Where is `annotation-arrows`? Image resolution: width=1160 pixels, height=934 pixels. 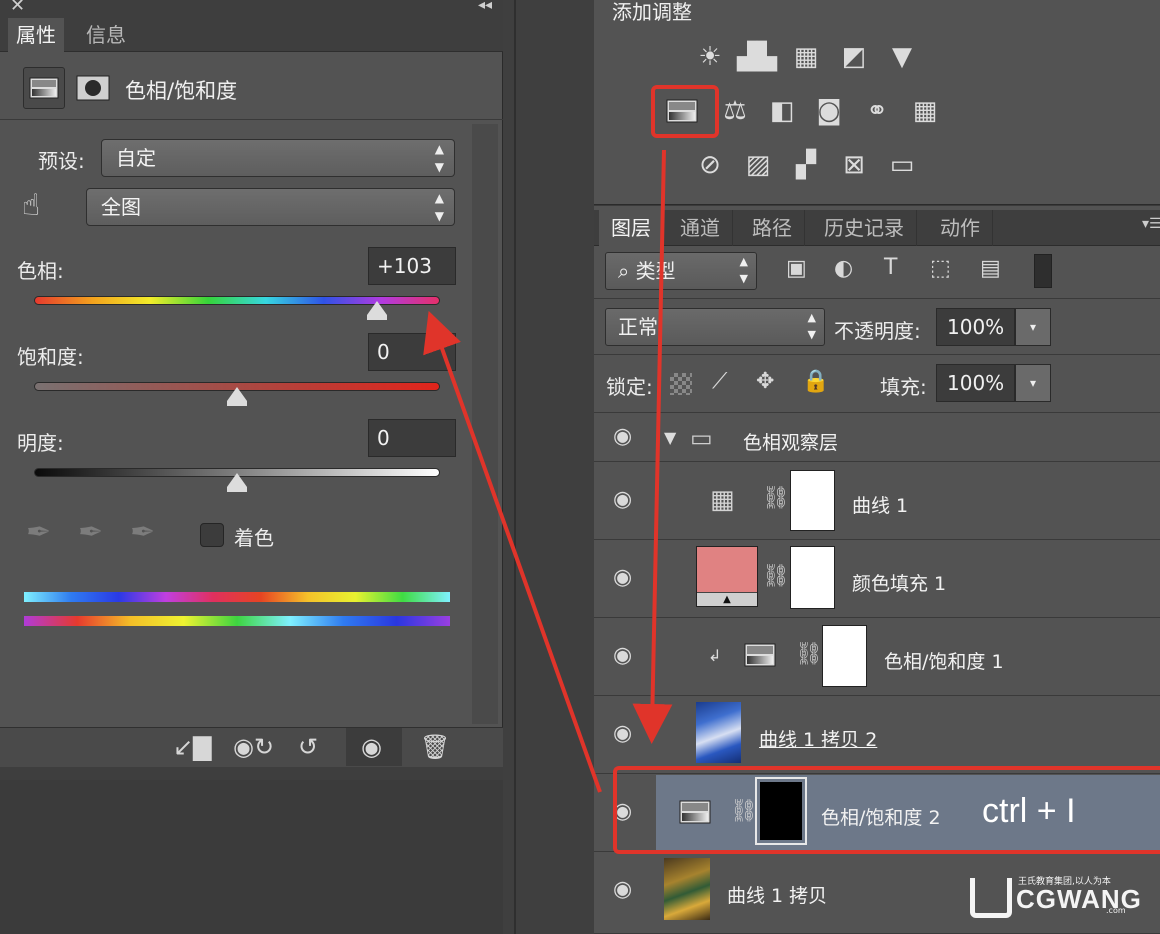
annotation-arrows is located at coordinates (548, 471).